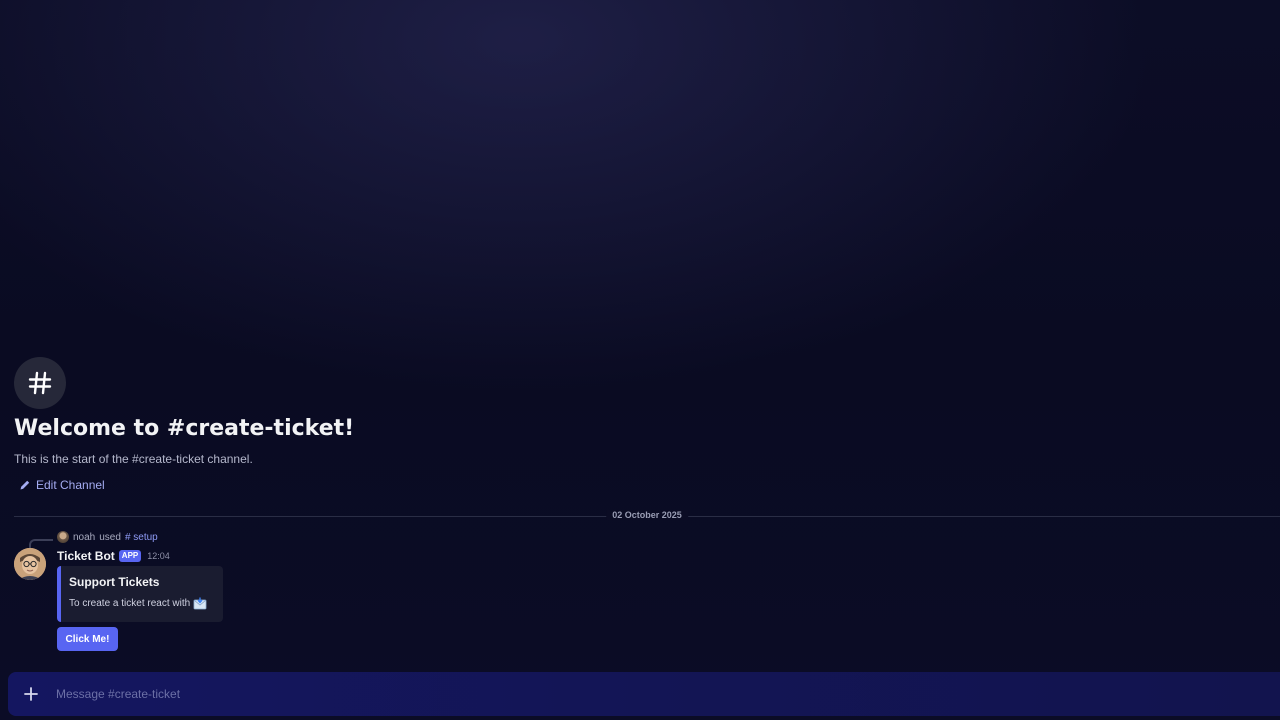 The width and height of the screenshot is (1280, 720). I want to click on plus-icon, so click(31, 694).